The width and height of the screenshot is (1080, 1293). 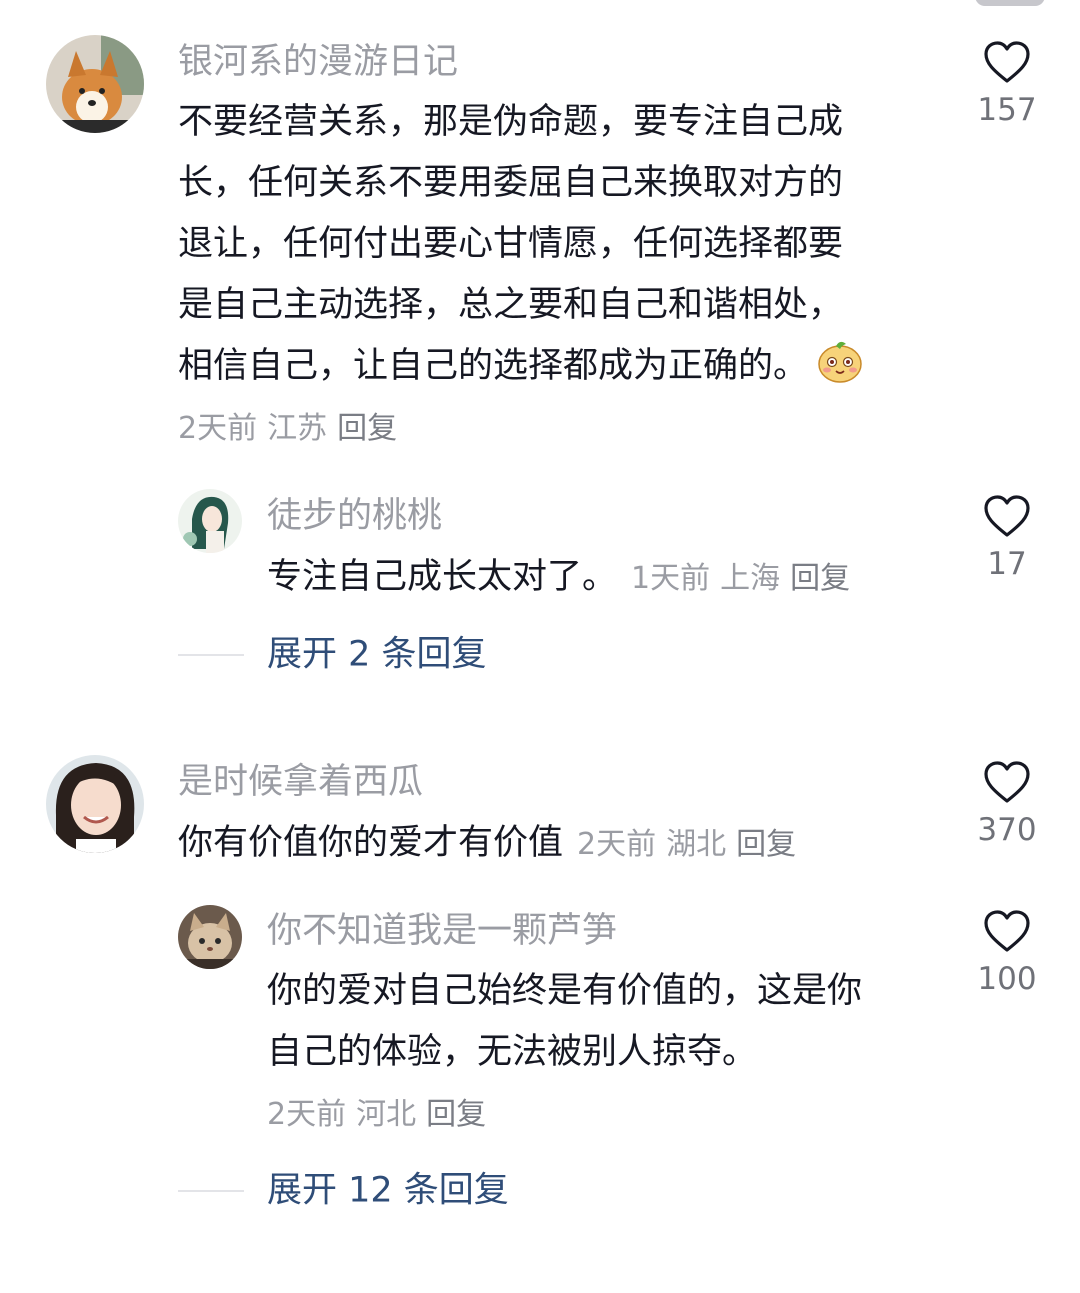 I want to click on like-button: 100, so click(x=1007, y=953).